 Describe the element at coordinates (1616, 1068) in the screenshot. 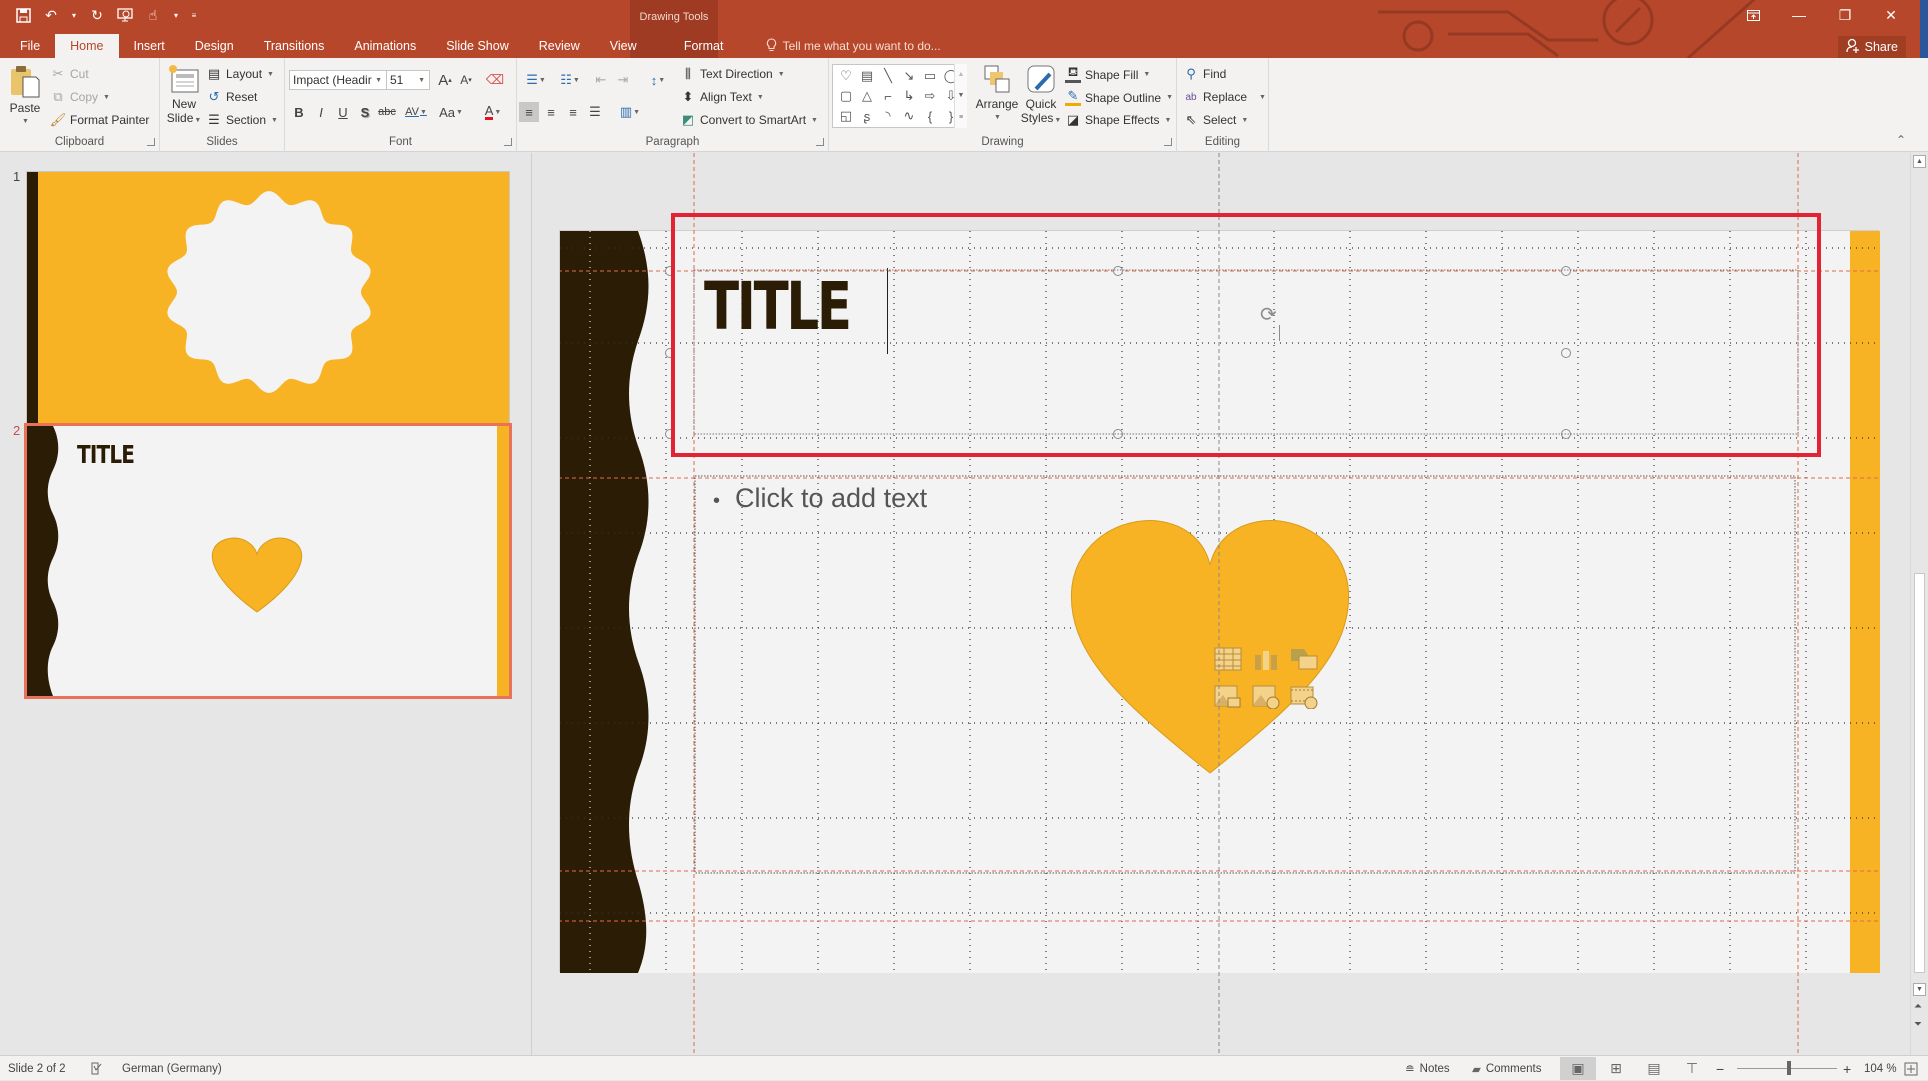

I see `slide-sorter-button: ⊞` at that location.